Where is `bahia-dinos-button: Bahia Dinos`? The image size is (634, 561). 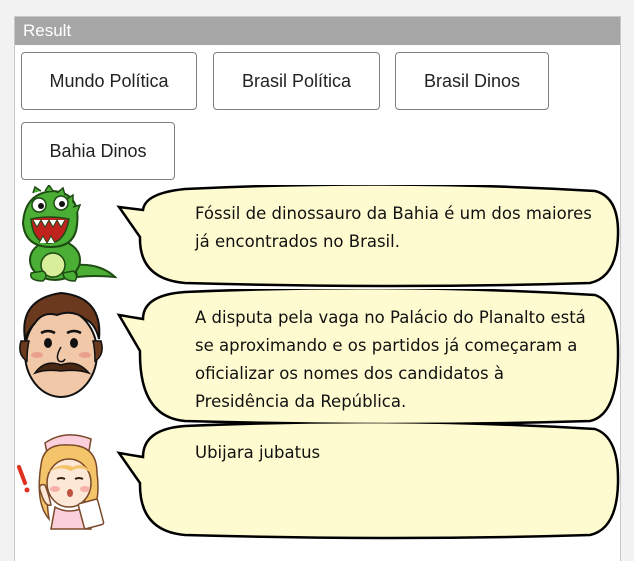
bahia-dinos-button: Bahia Dinos is located at coordinates (98, 151).